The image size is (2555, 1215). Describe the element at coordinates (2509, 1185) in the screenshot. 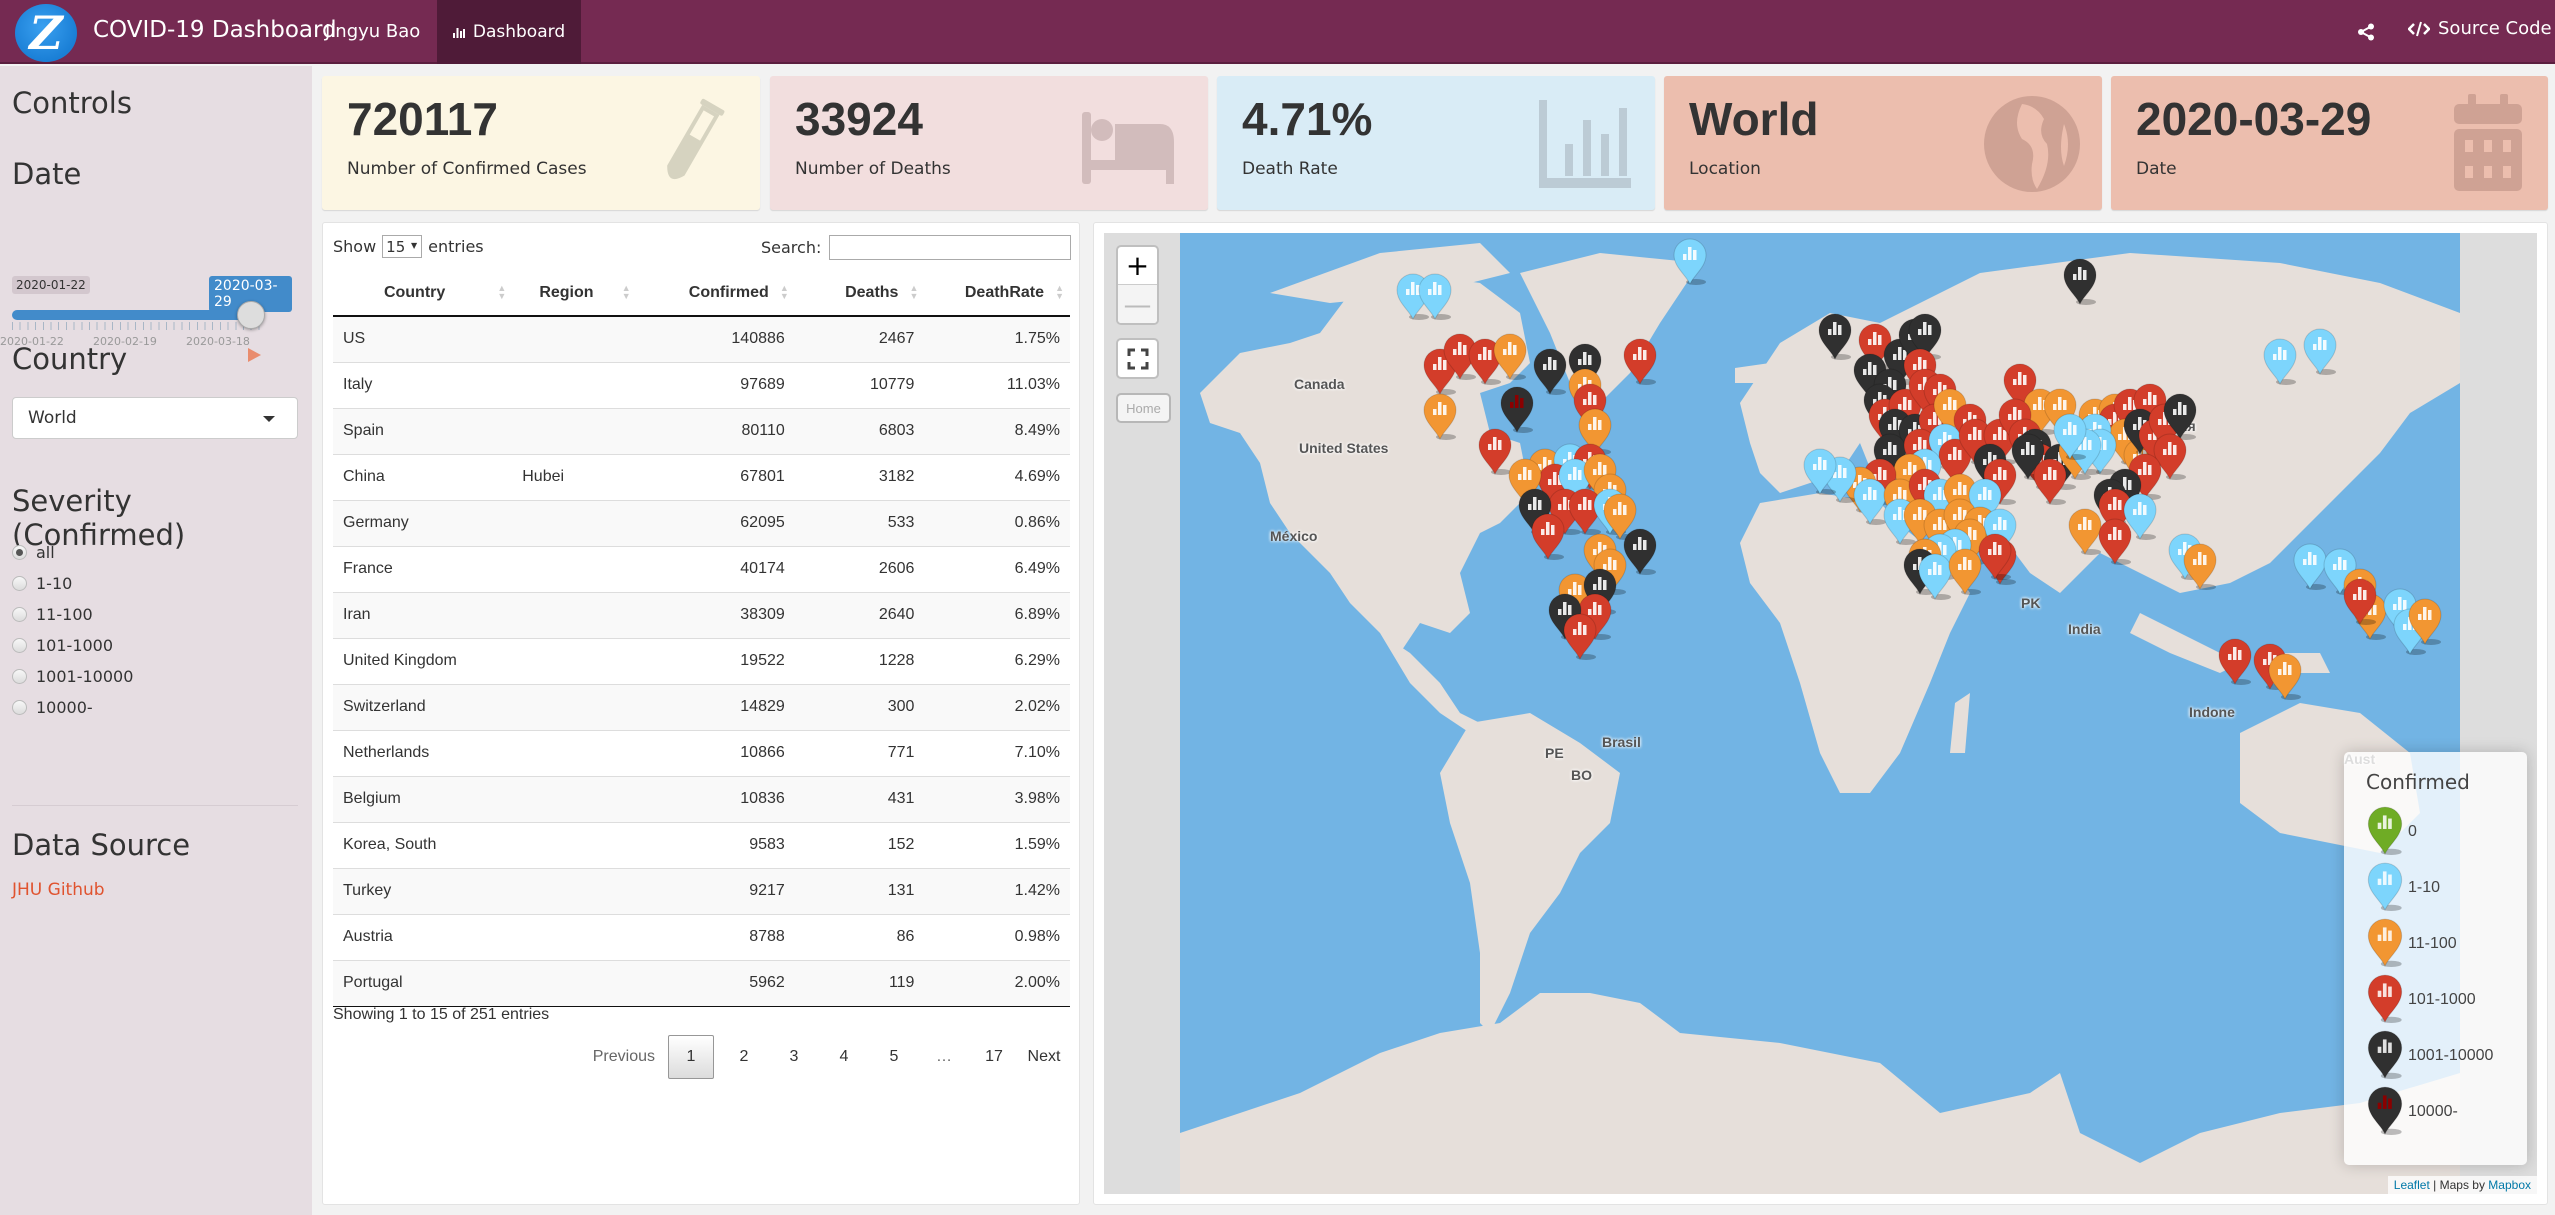

I see `mapbox-link: Mapbox` at that location.